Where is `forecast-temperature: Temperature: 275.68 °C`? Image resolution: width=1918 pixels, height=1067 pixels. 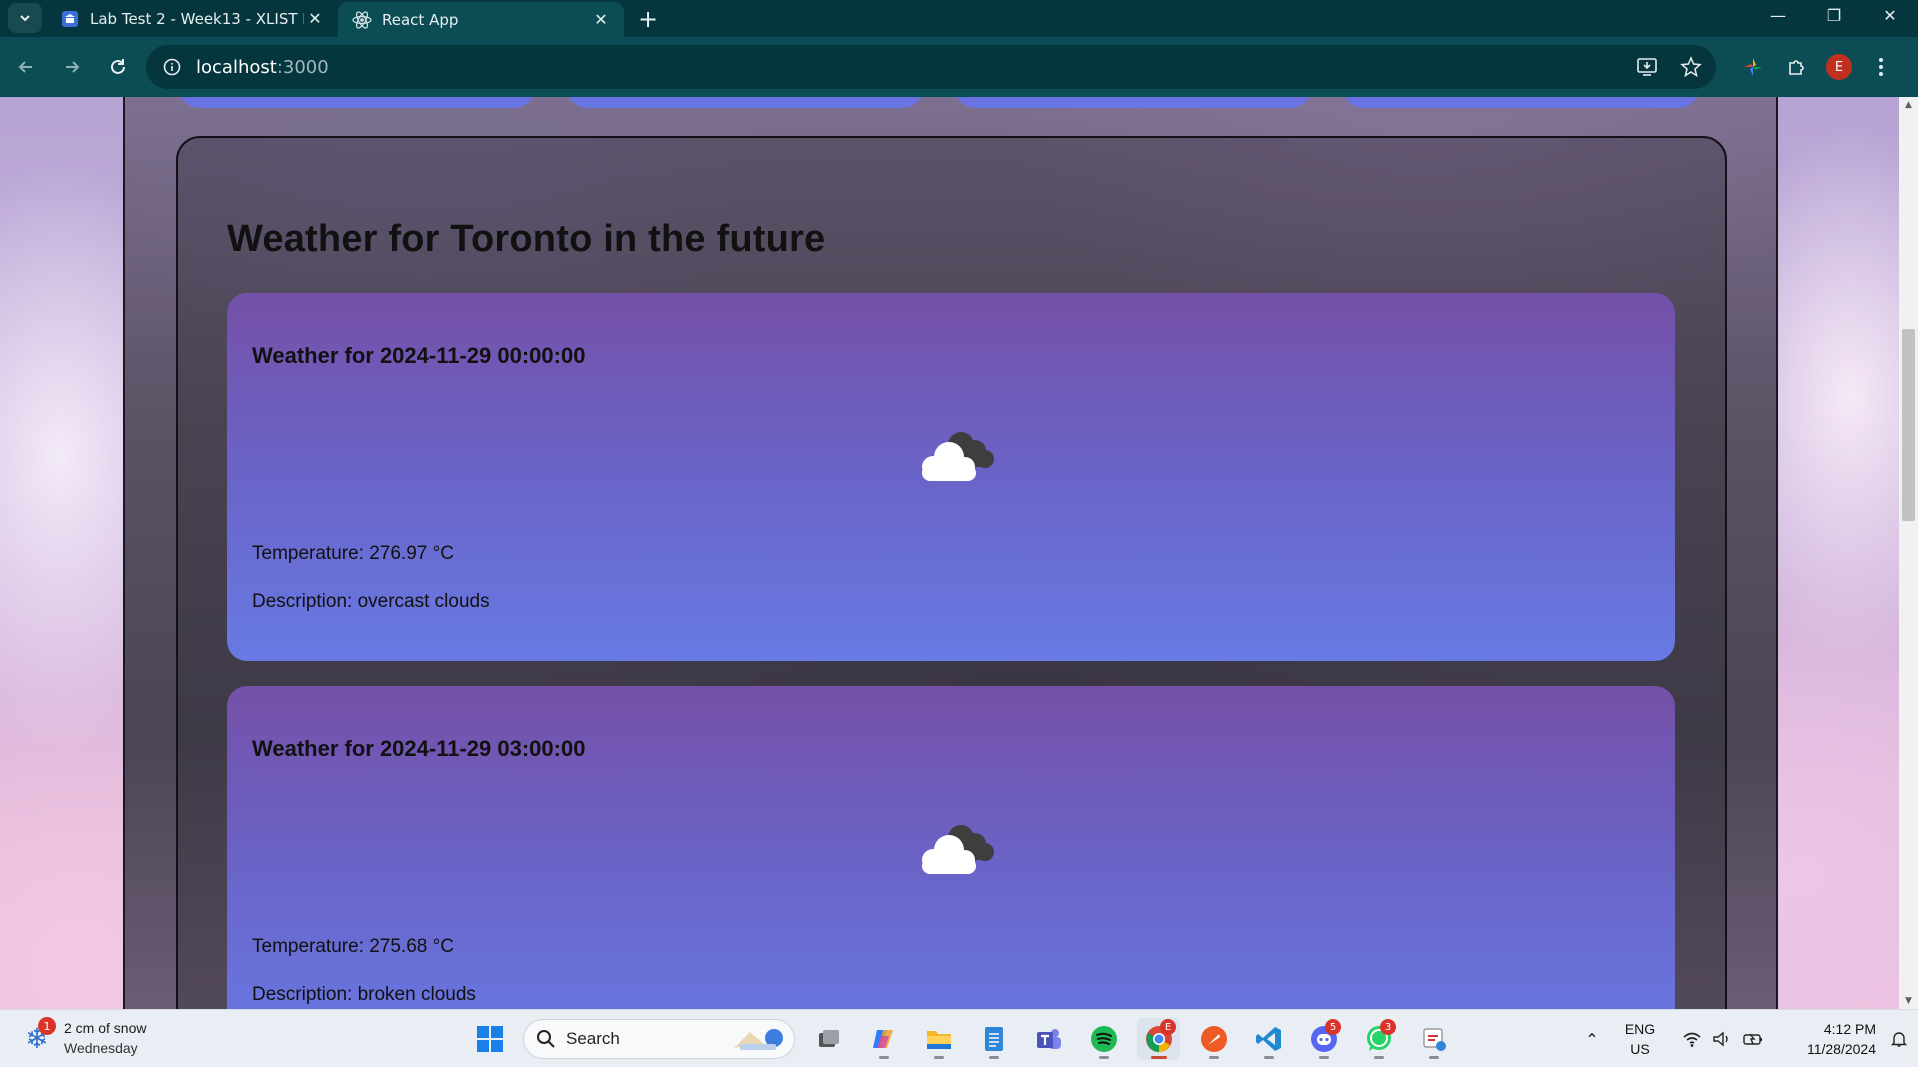
forecast-temperature: Temperature: 275.68 °C is located at coordinates (353, 946).